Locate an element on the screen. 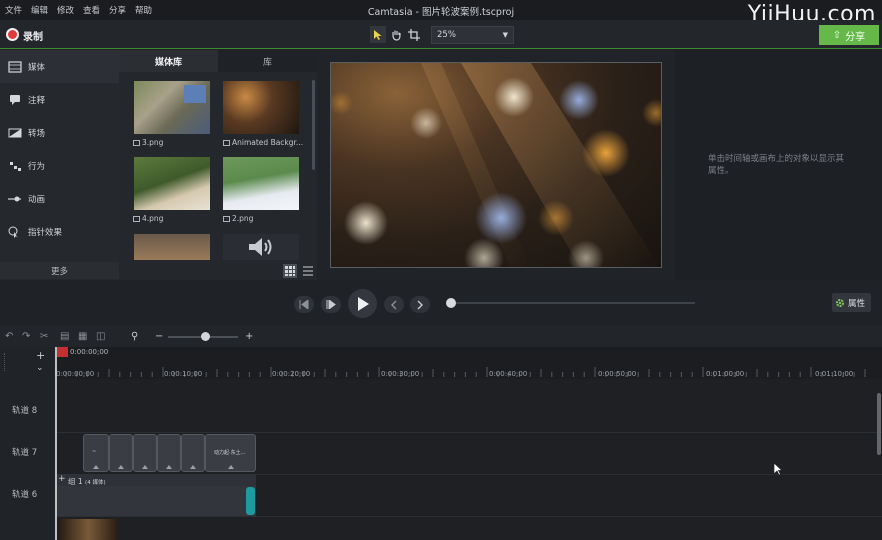 The height and width of the screenshot is (540, 882). add-track-icon: + is located at coordinates (40, 355).